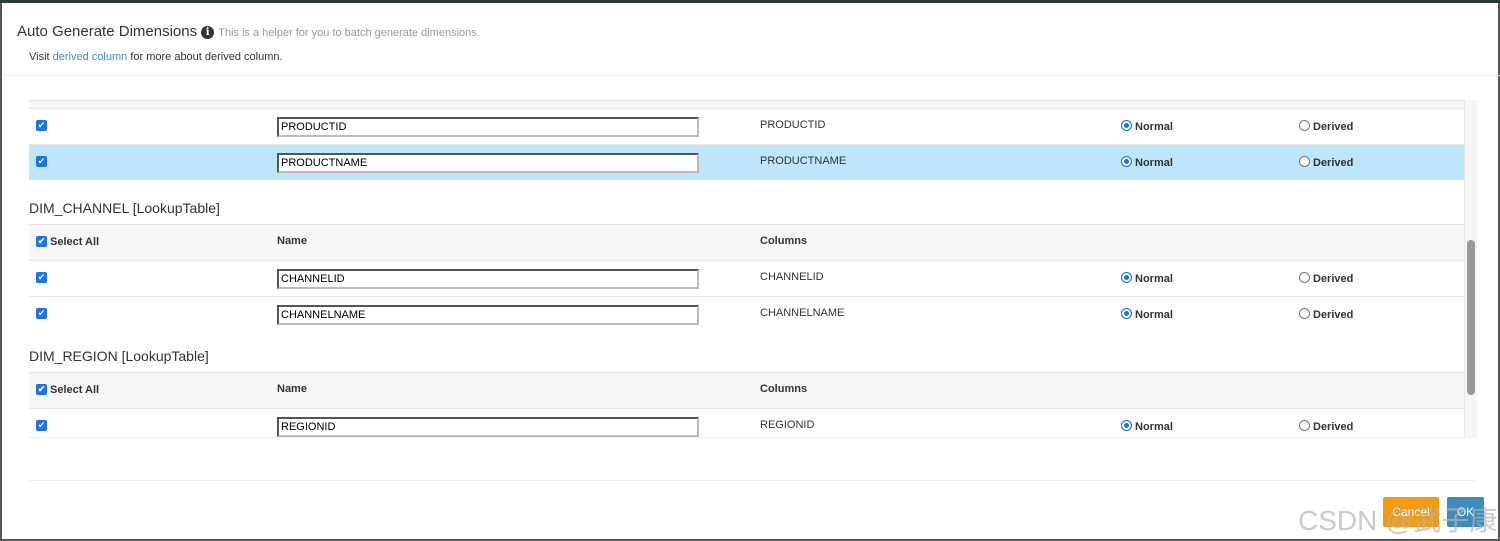  I want to click on derived-column-link: derived column, so click(90, 57).